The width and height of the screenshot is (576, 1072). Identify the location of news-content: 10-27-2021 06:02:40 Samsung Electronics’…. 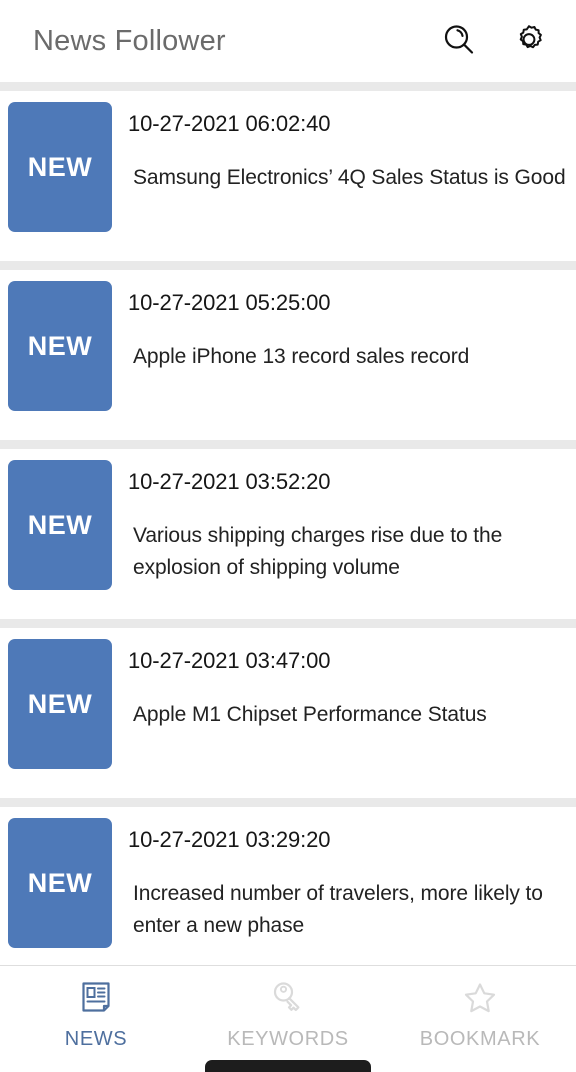
(339, 148).